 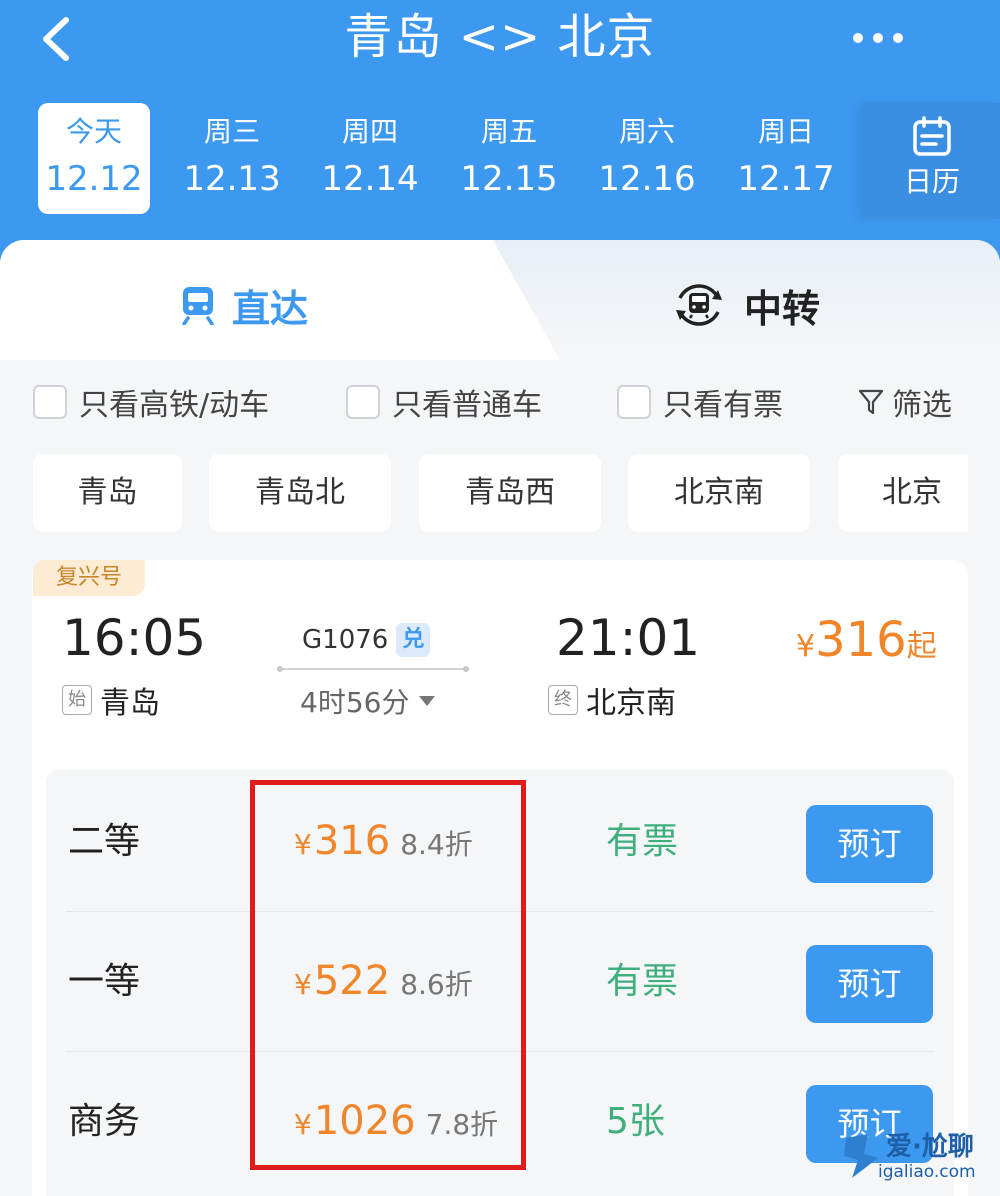 What do you see at coordinates (370, 158) in the screenshot?
I see `date-tab-2: 周四 12.14` at bounding box center [370, 158].